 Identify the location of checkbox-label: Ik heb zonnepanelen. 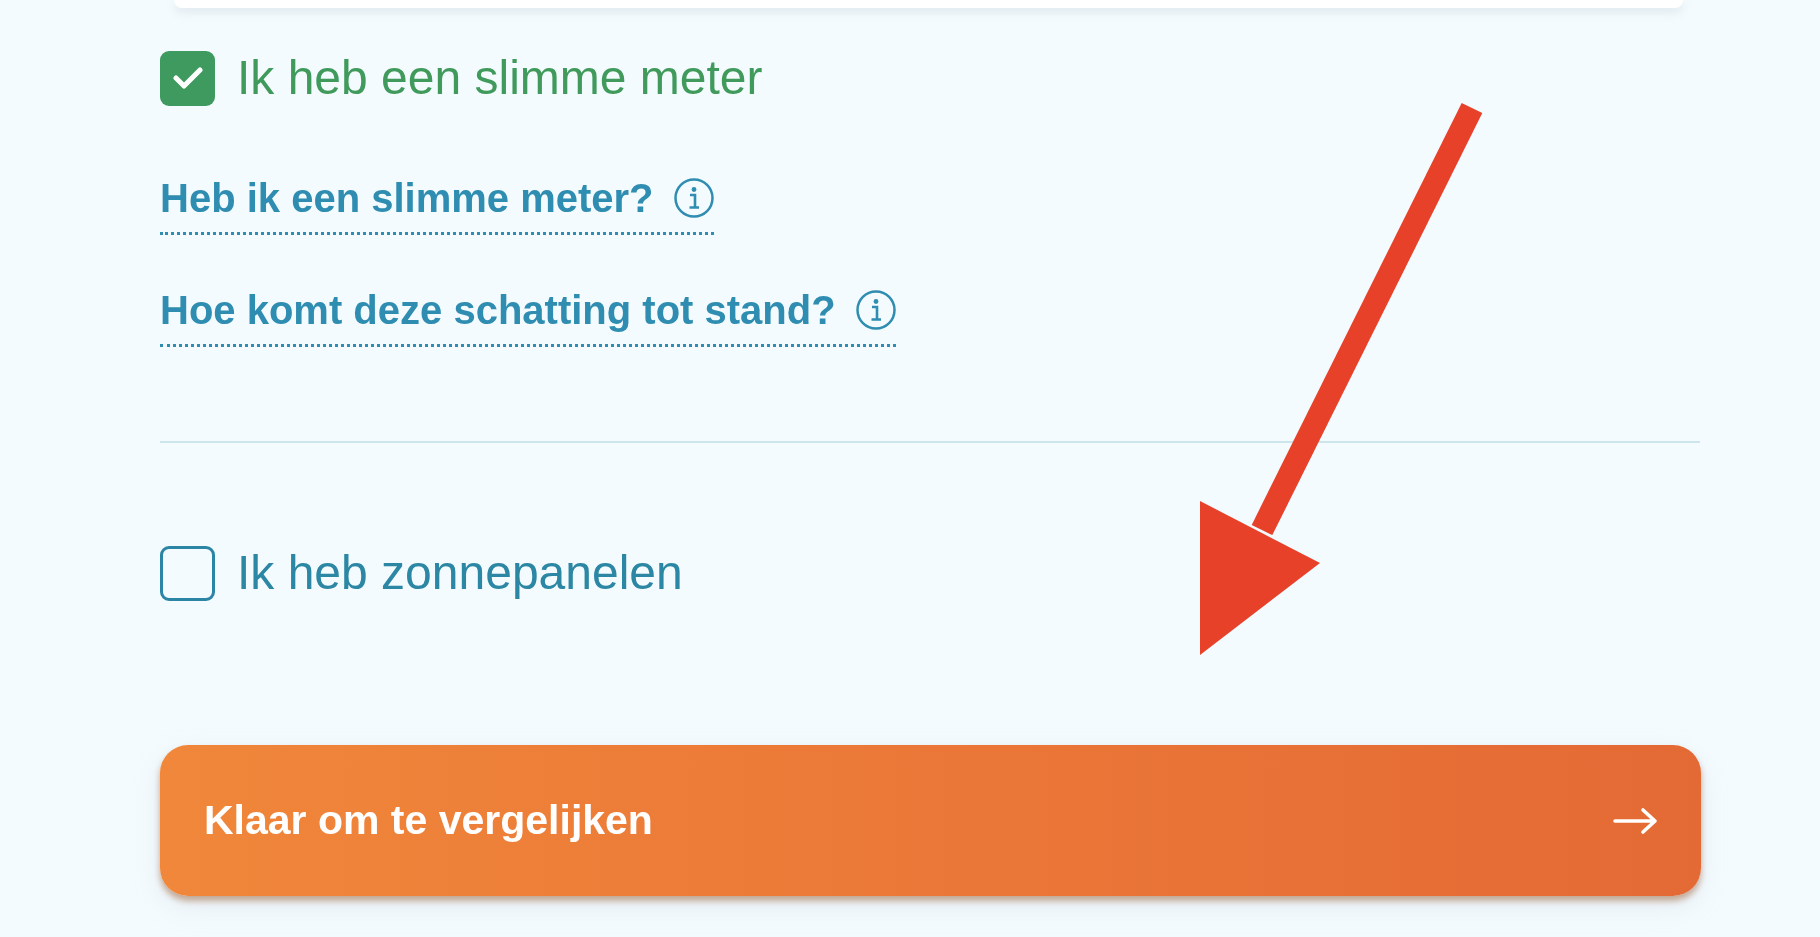
(460, 573).